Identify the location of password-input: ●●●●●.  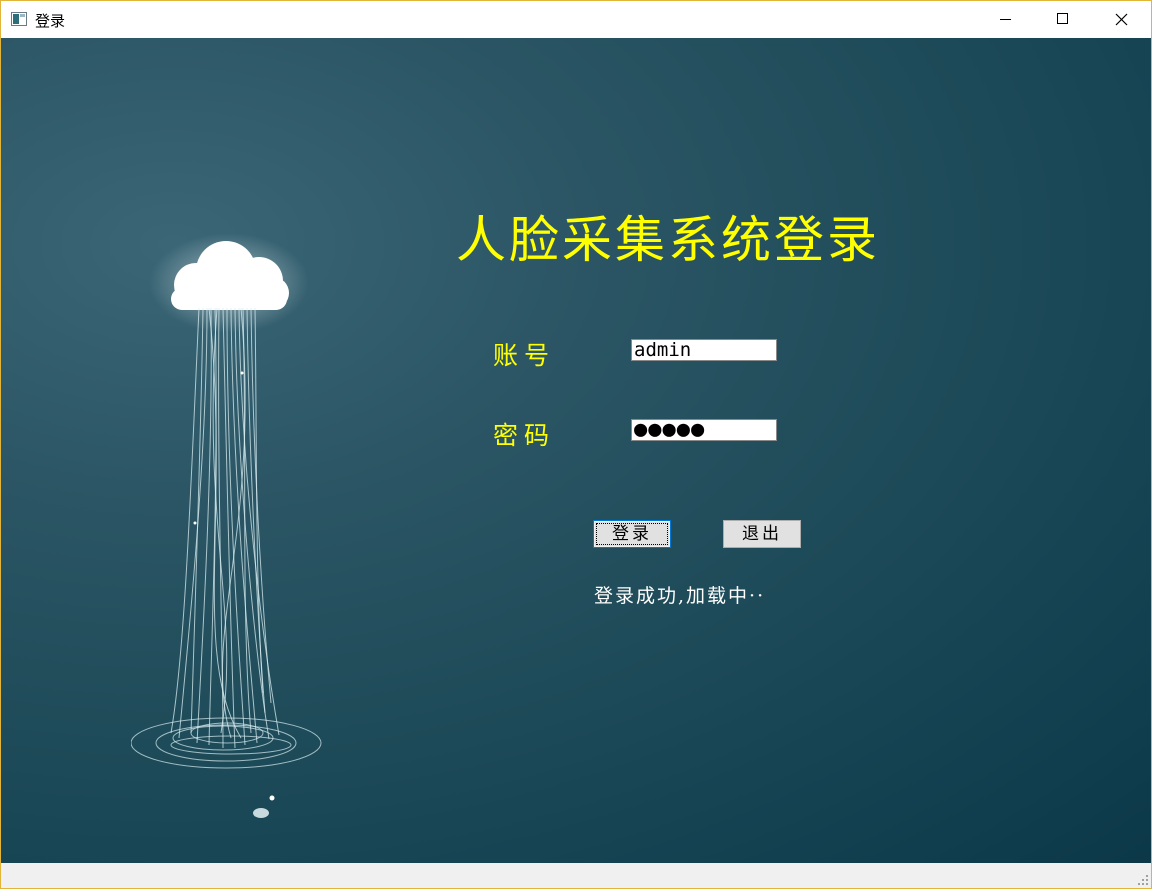
(704, 430).